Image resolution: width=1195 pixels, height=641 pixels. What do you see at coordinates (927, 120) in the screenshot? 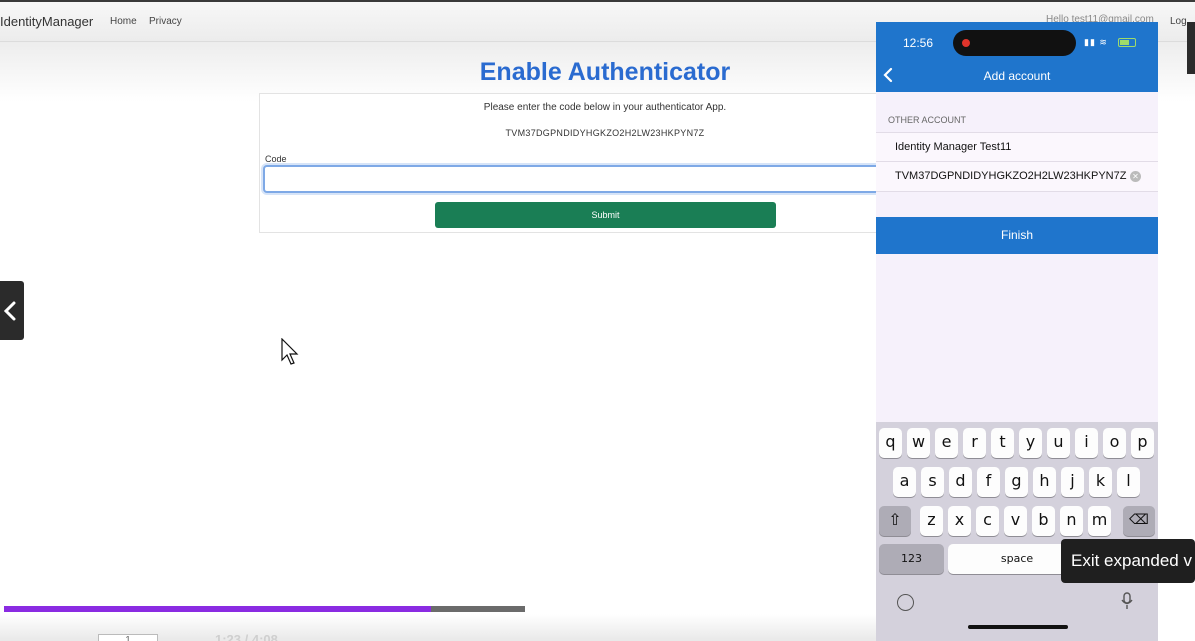
I see `section-label: OTHER ACCOUNT` at bounding box center [927, 120].